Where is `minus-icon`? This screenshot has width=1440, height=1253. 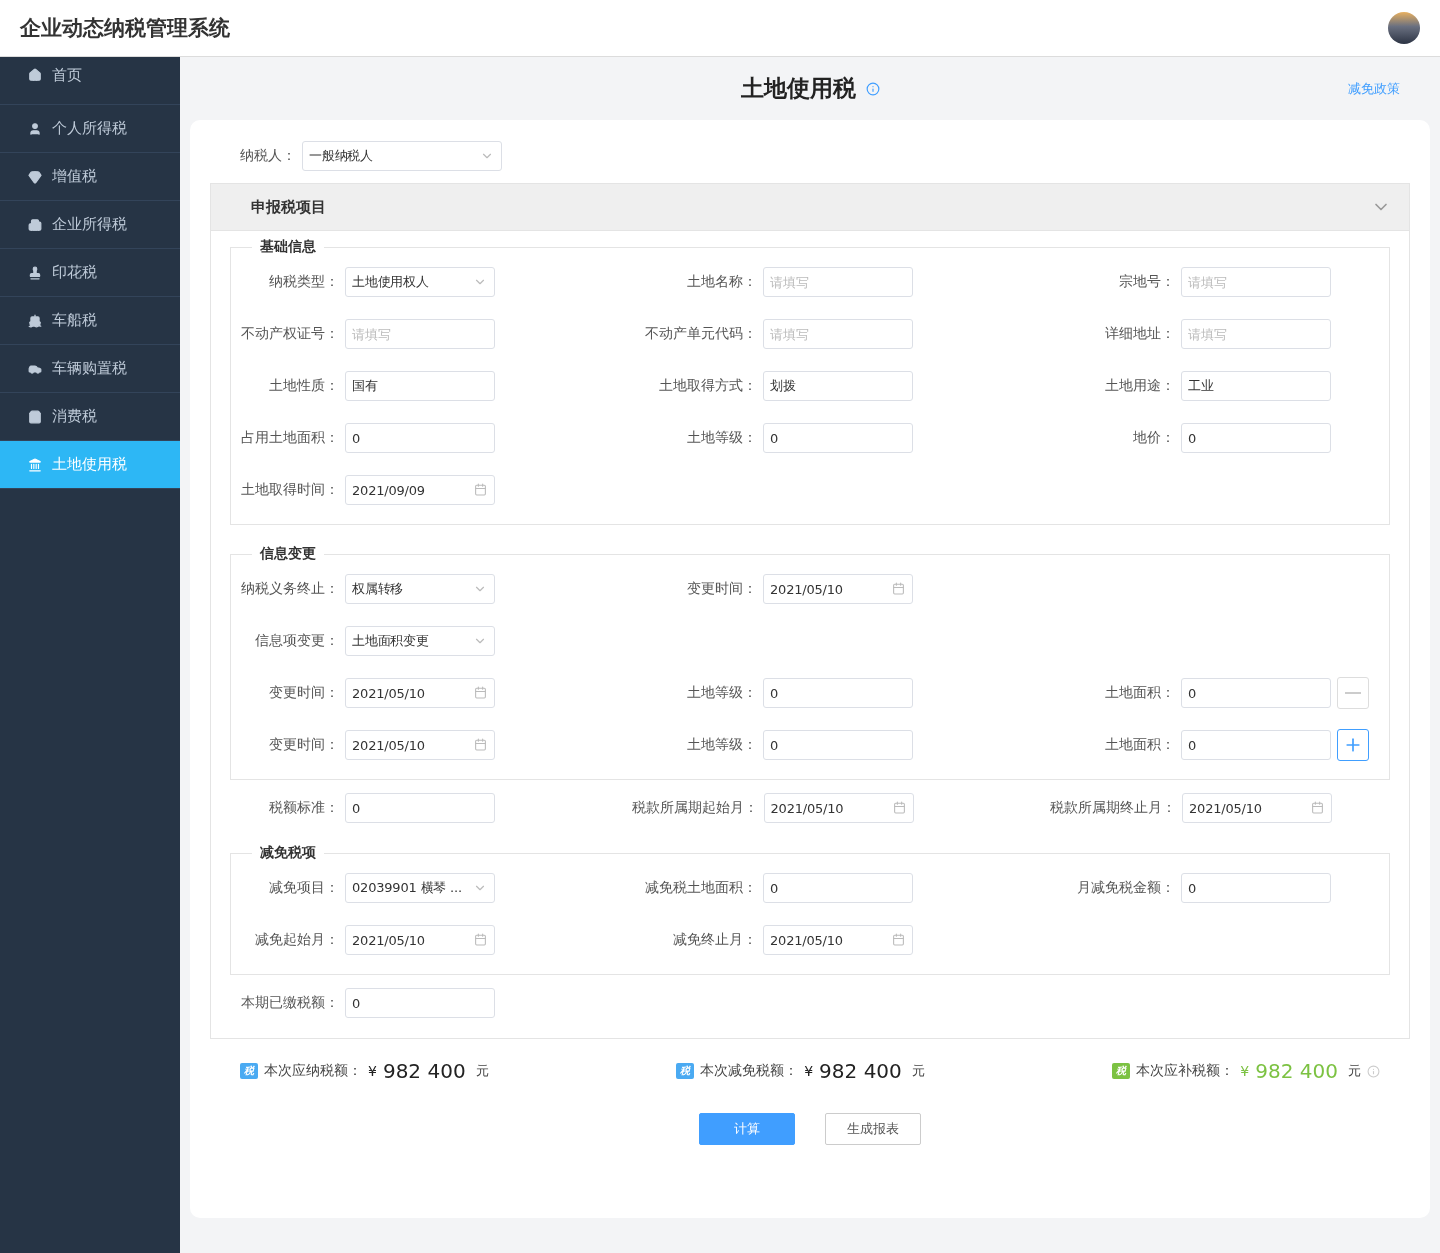
minus-icon is located at coordinates (1353, 693).